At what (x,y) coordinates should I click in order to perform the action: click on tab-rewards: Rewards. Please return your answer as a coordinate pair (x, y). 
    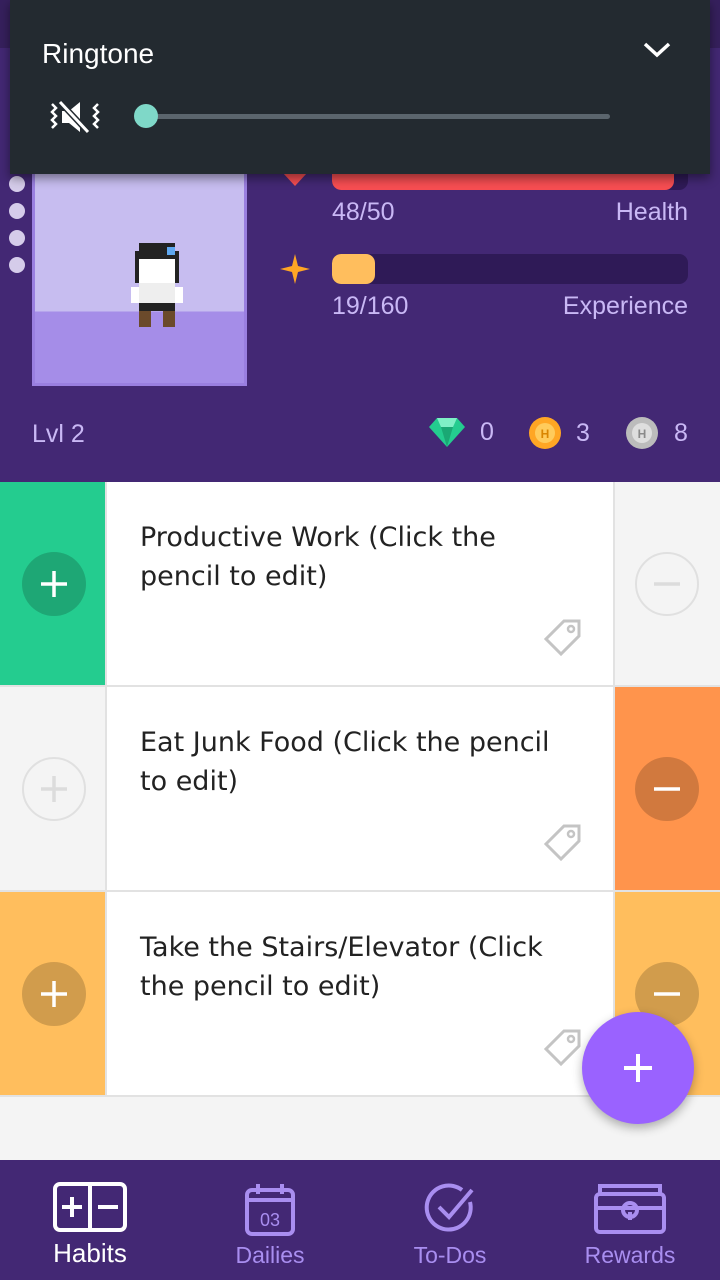
    Looking at the image, I should click on (630, 1220).